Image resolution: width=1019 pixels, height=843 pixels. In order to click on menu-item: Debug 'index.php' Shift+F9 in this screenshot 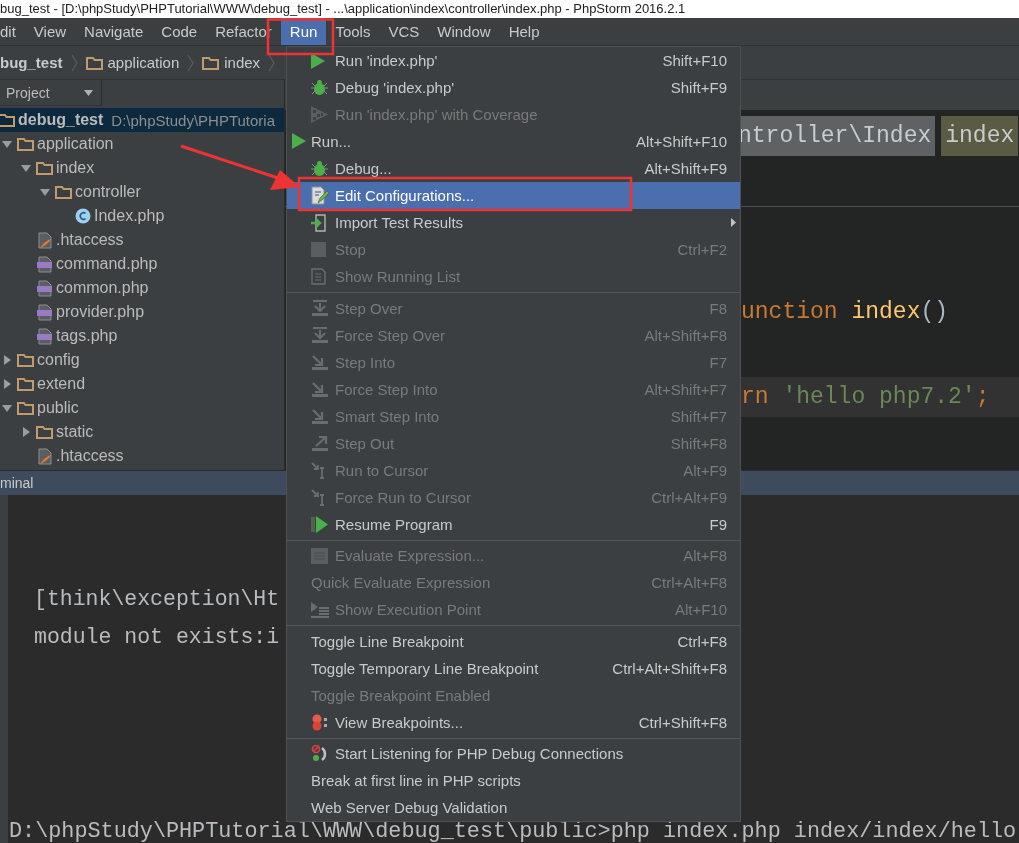, I will do `click(513, 87)`.